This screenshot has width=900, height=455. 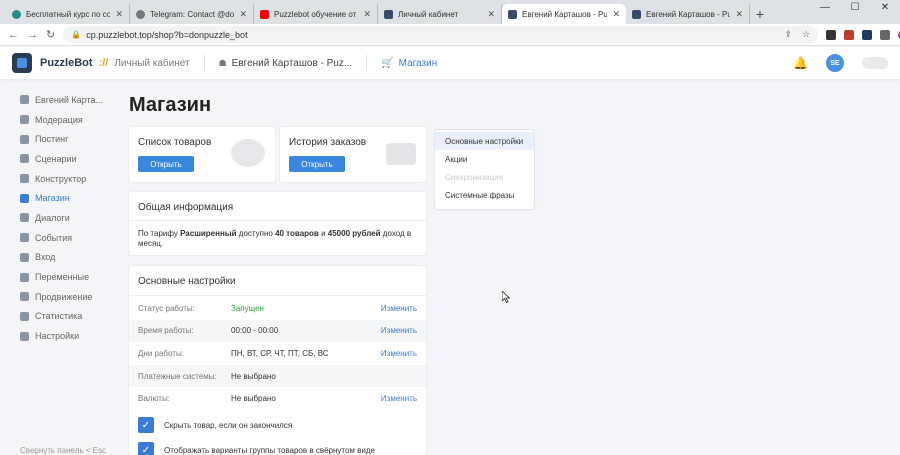 I want to click on maximize-icon: ☐, so click(x=855, y=9).